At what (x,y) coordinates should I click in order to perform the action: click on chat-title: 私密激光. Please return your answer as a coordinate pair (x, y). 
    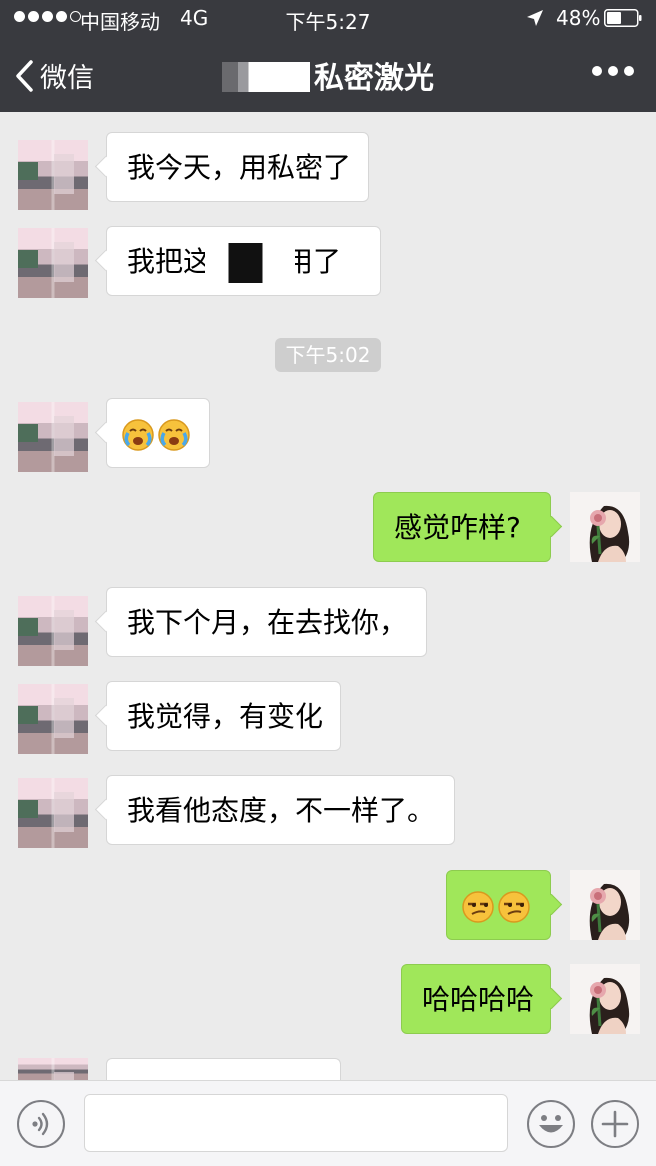
    Looking at the image, I should click on (328, 75).